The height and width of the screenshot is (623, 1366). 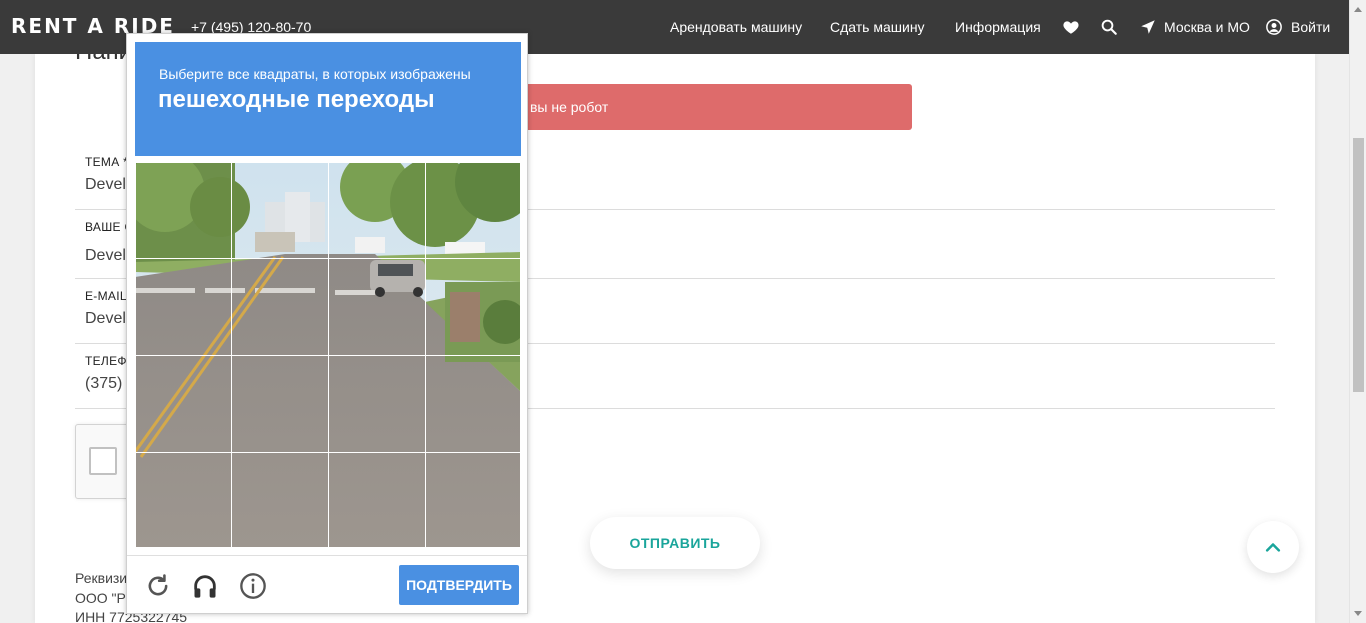 I want to click on user-circle-icon, so click(x=1274, y=27).